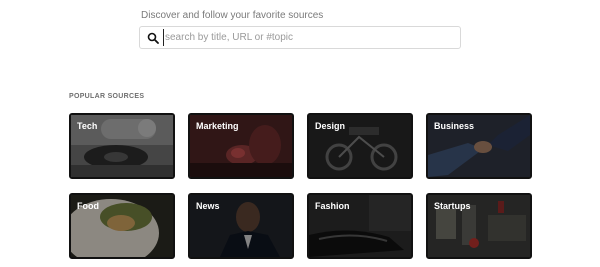 The width and height of the screenshot is (600, 267). What do you see at coordinates (332, 206) in the screenshot?
I see `tile-label: Fashion` at bounding box center [332, 206].